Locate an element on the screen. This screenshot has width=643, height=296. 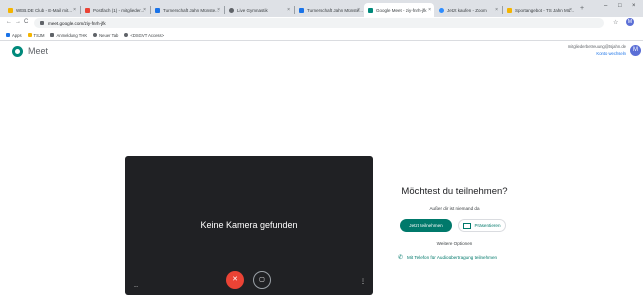
audio-level-indicator: ··· is located at coordinates (136, 287).